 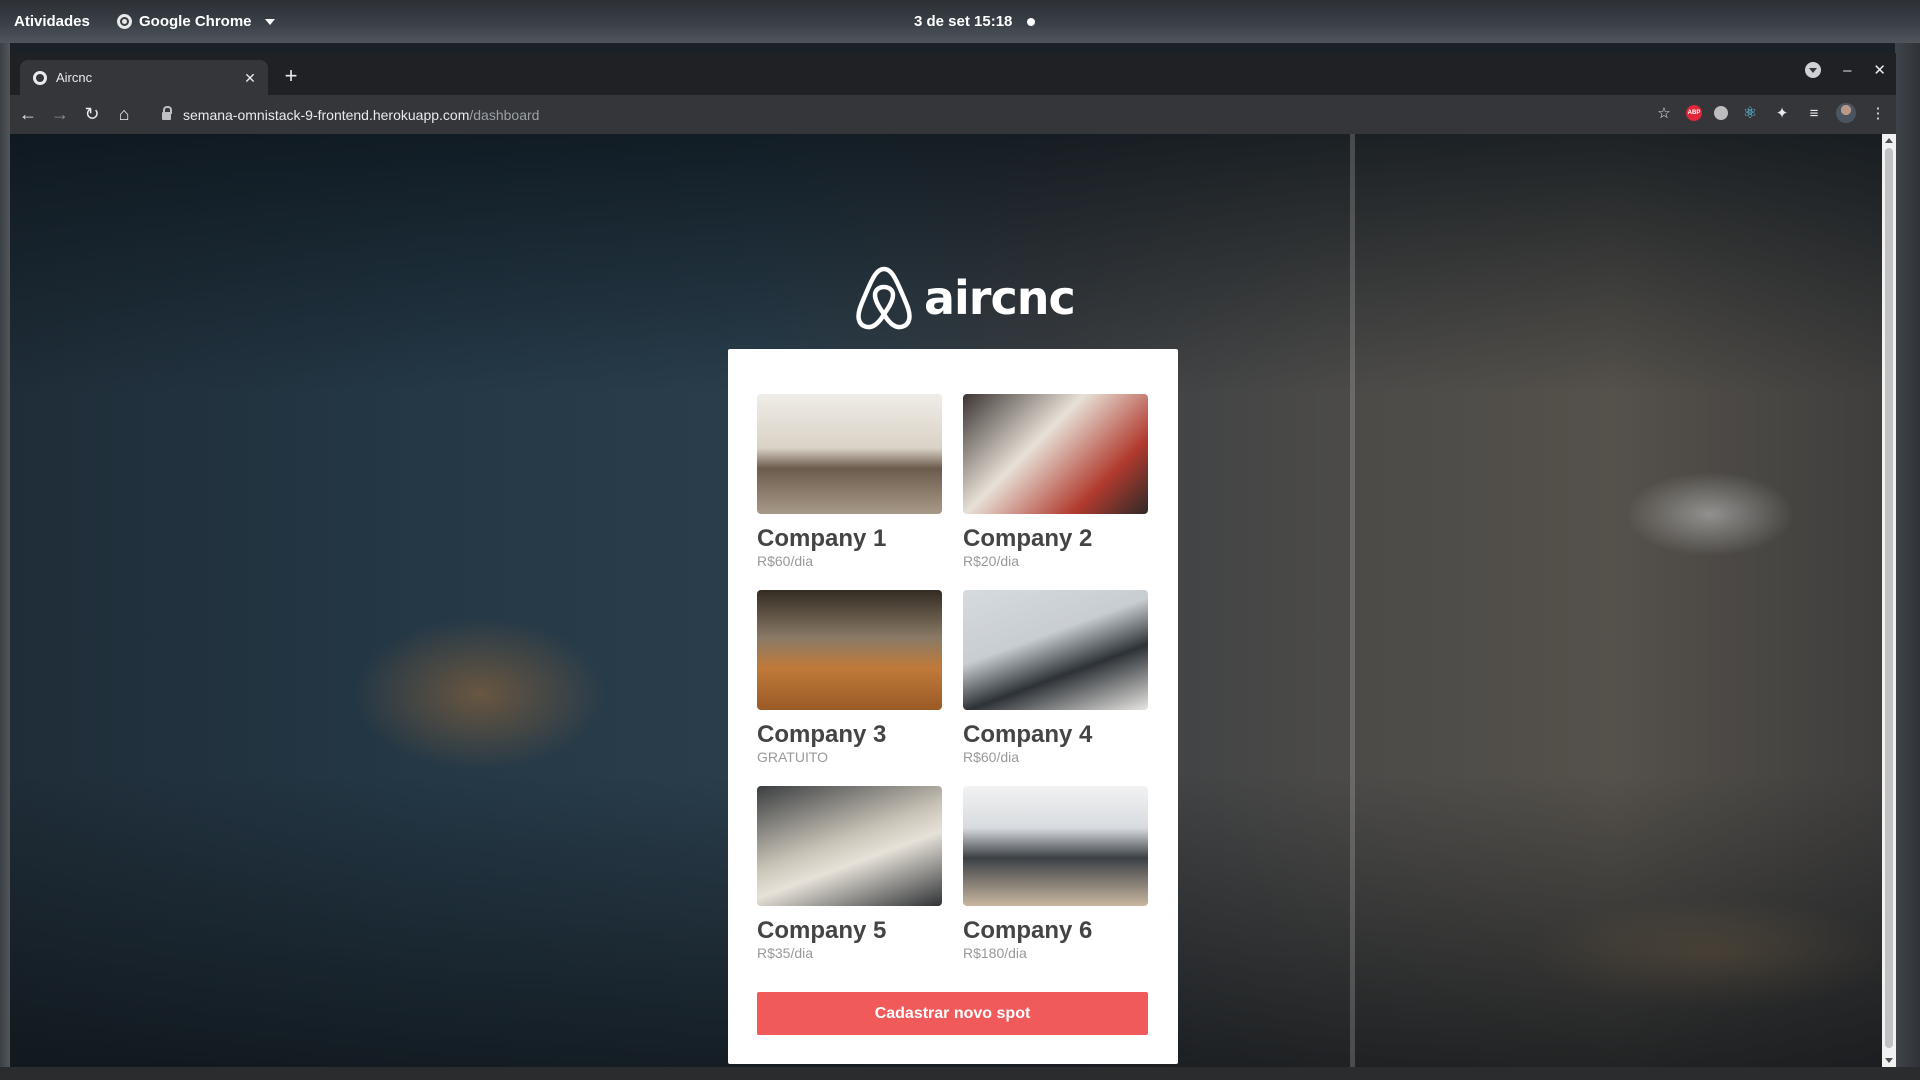 I want to click on scroll-up-icon, so click(x=1889, y=140).